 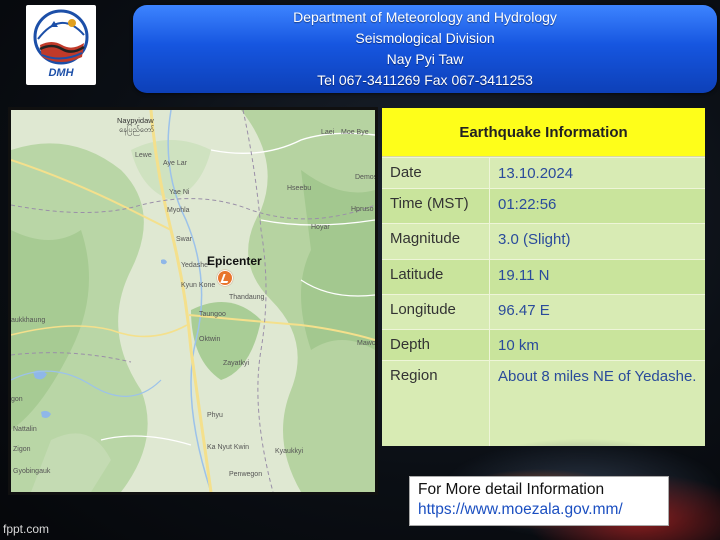 What do you see at coordinates (524, 275) in the screenshot?
I see `info-value: 19.11 N` at bounding box center [524, 275].